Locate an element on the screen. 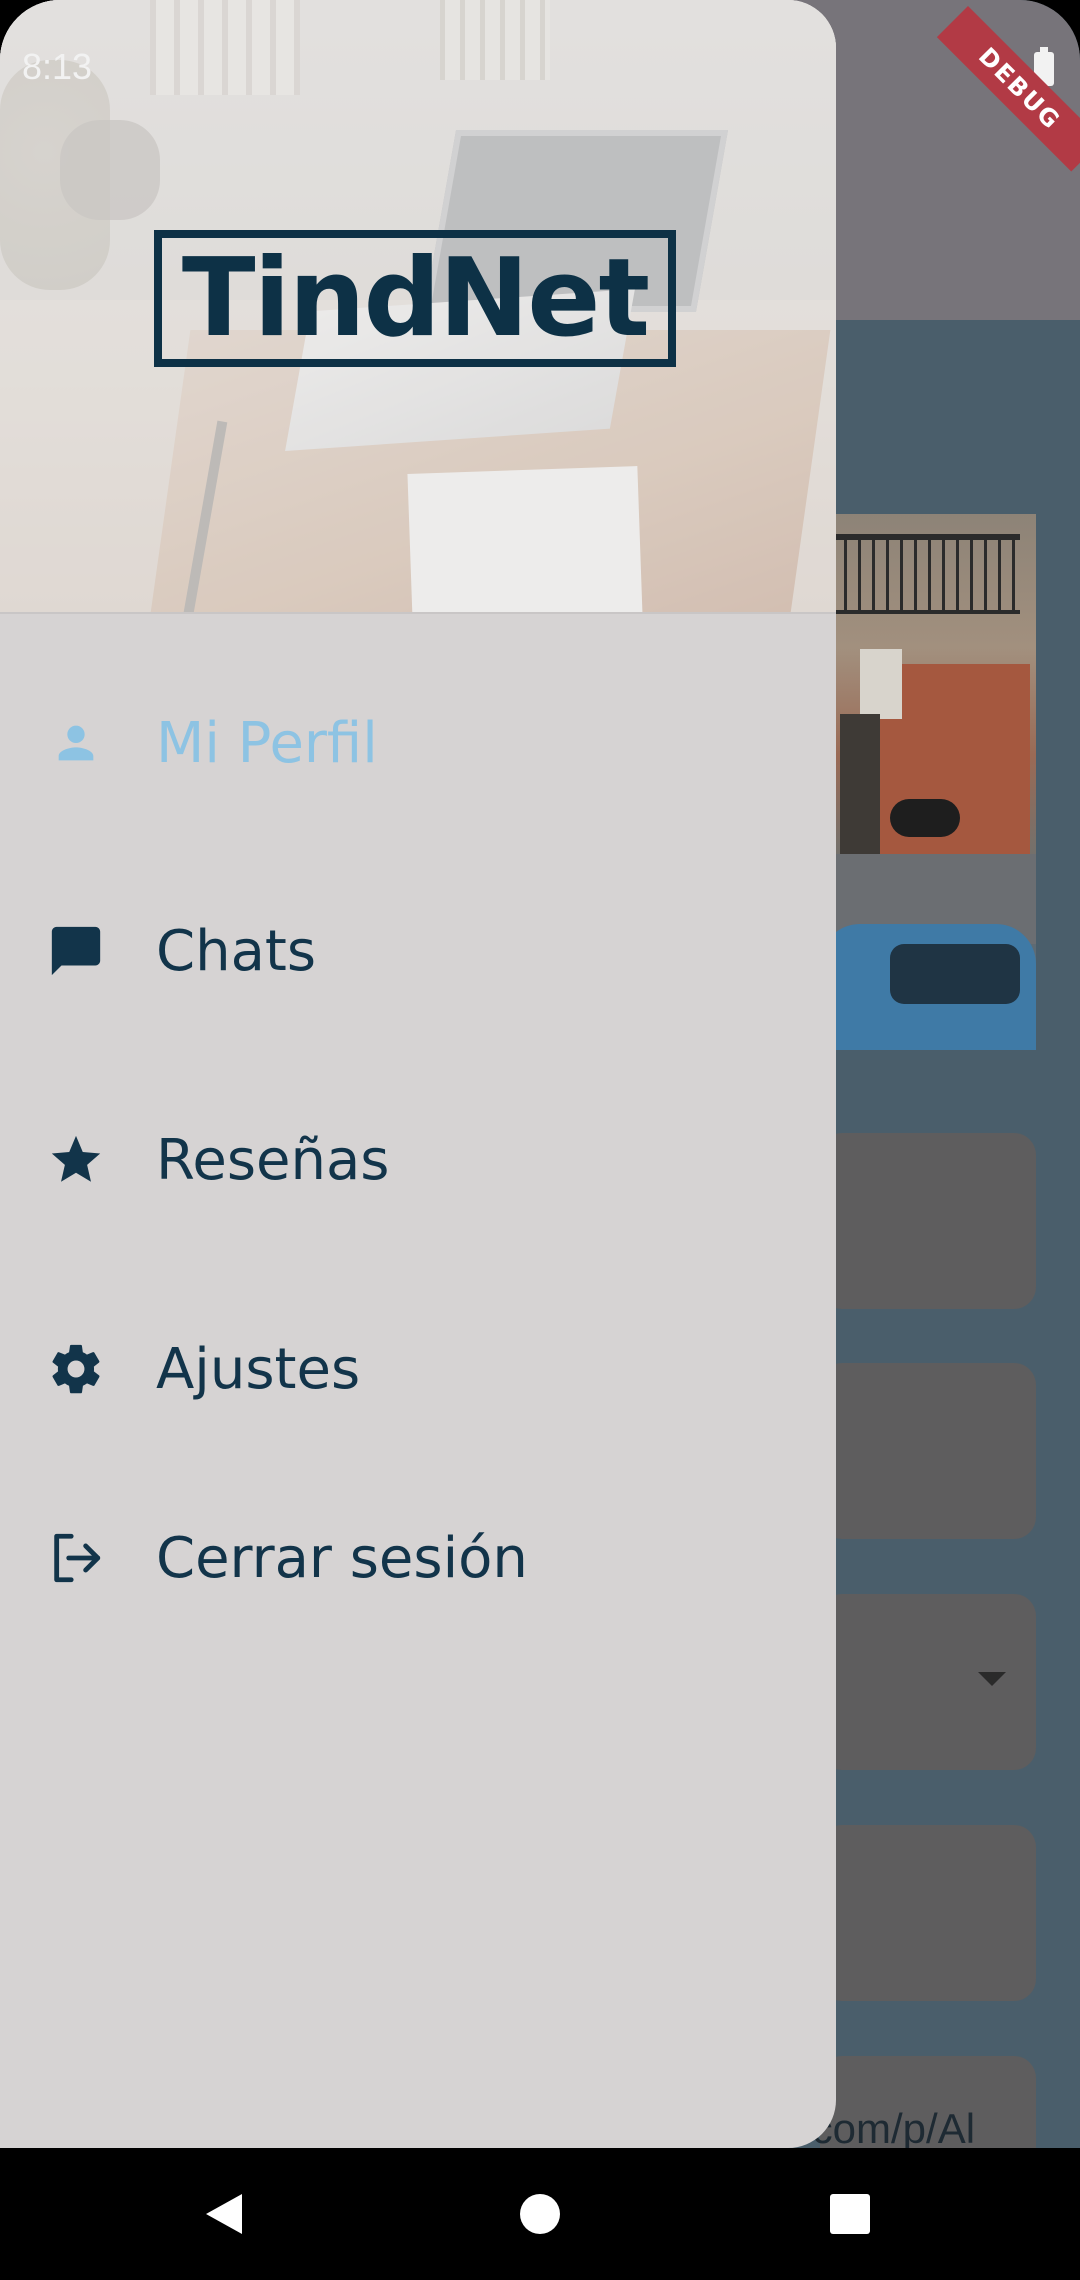  drawer-item-mi-perfil: Mi Perfil is located at coordinates (418, 743).